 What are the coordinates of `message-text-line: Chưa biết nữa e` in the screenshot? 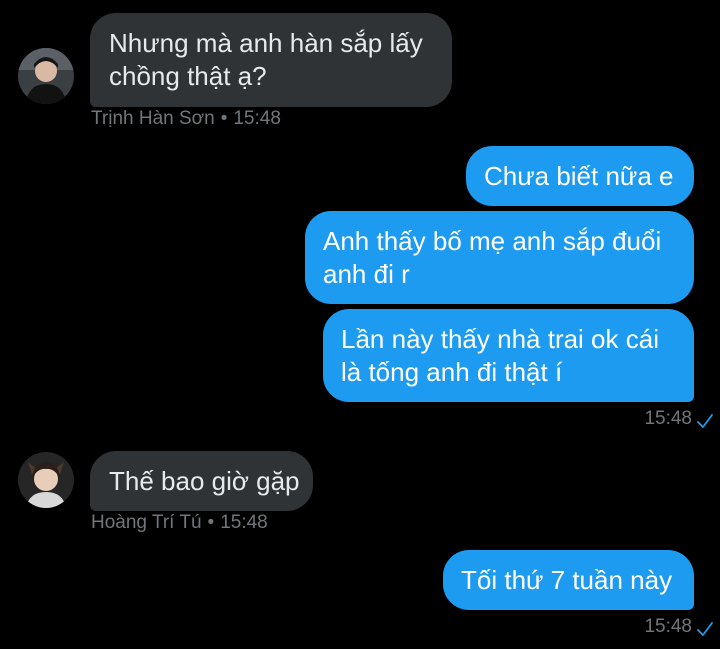 It's located at (579, 176).